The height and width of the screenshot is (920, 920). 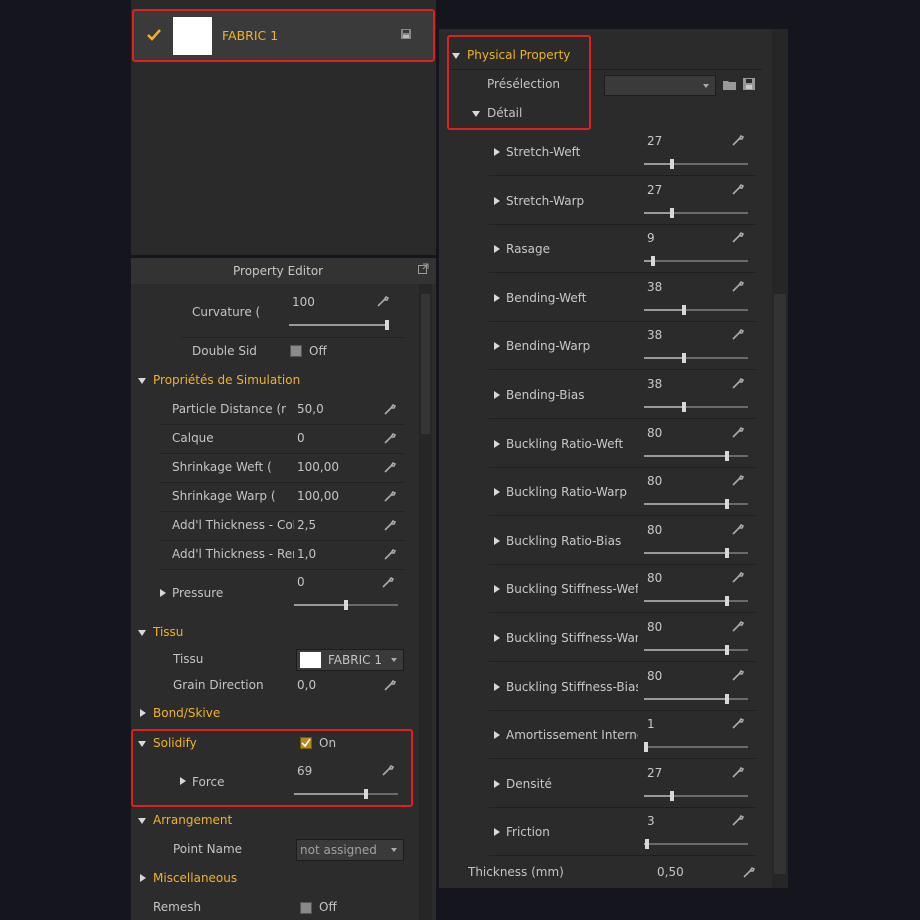 What do you see at coordinates (339, 325) in the screenshot?
I see `curvature-slider` at bounding box center [339, 325].